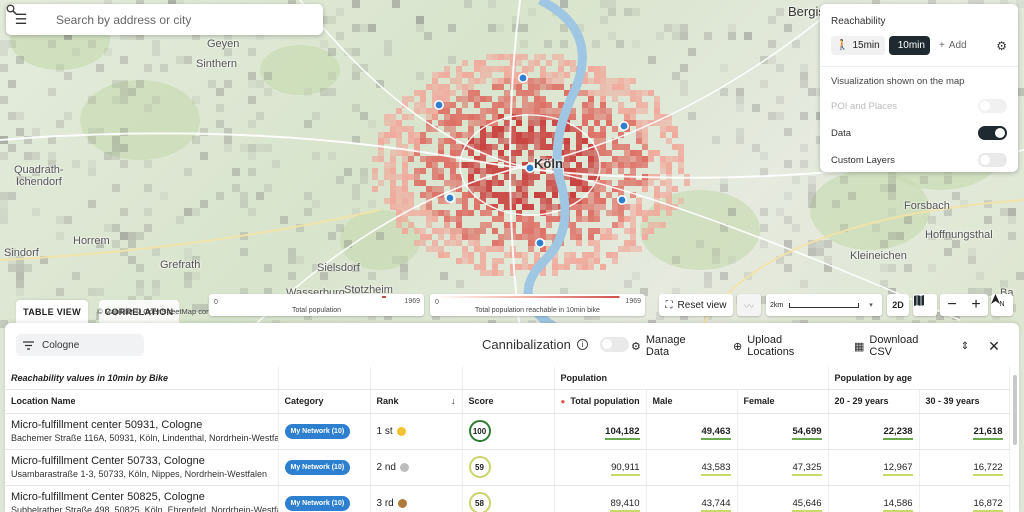  Describe the element at coordinates (52, 311) in the screenshot. I see `tab-table-view: TABLE VIEW` at that location.